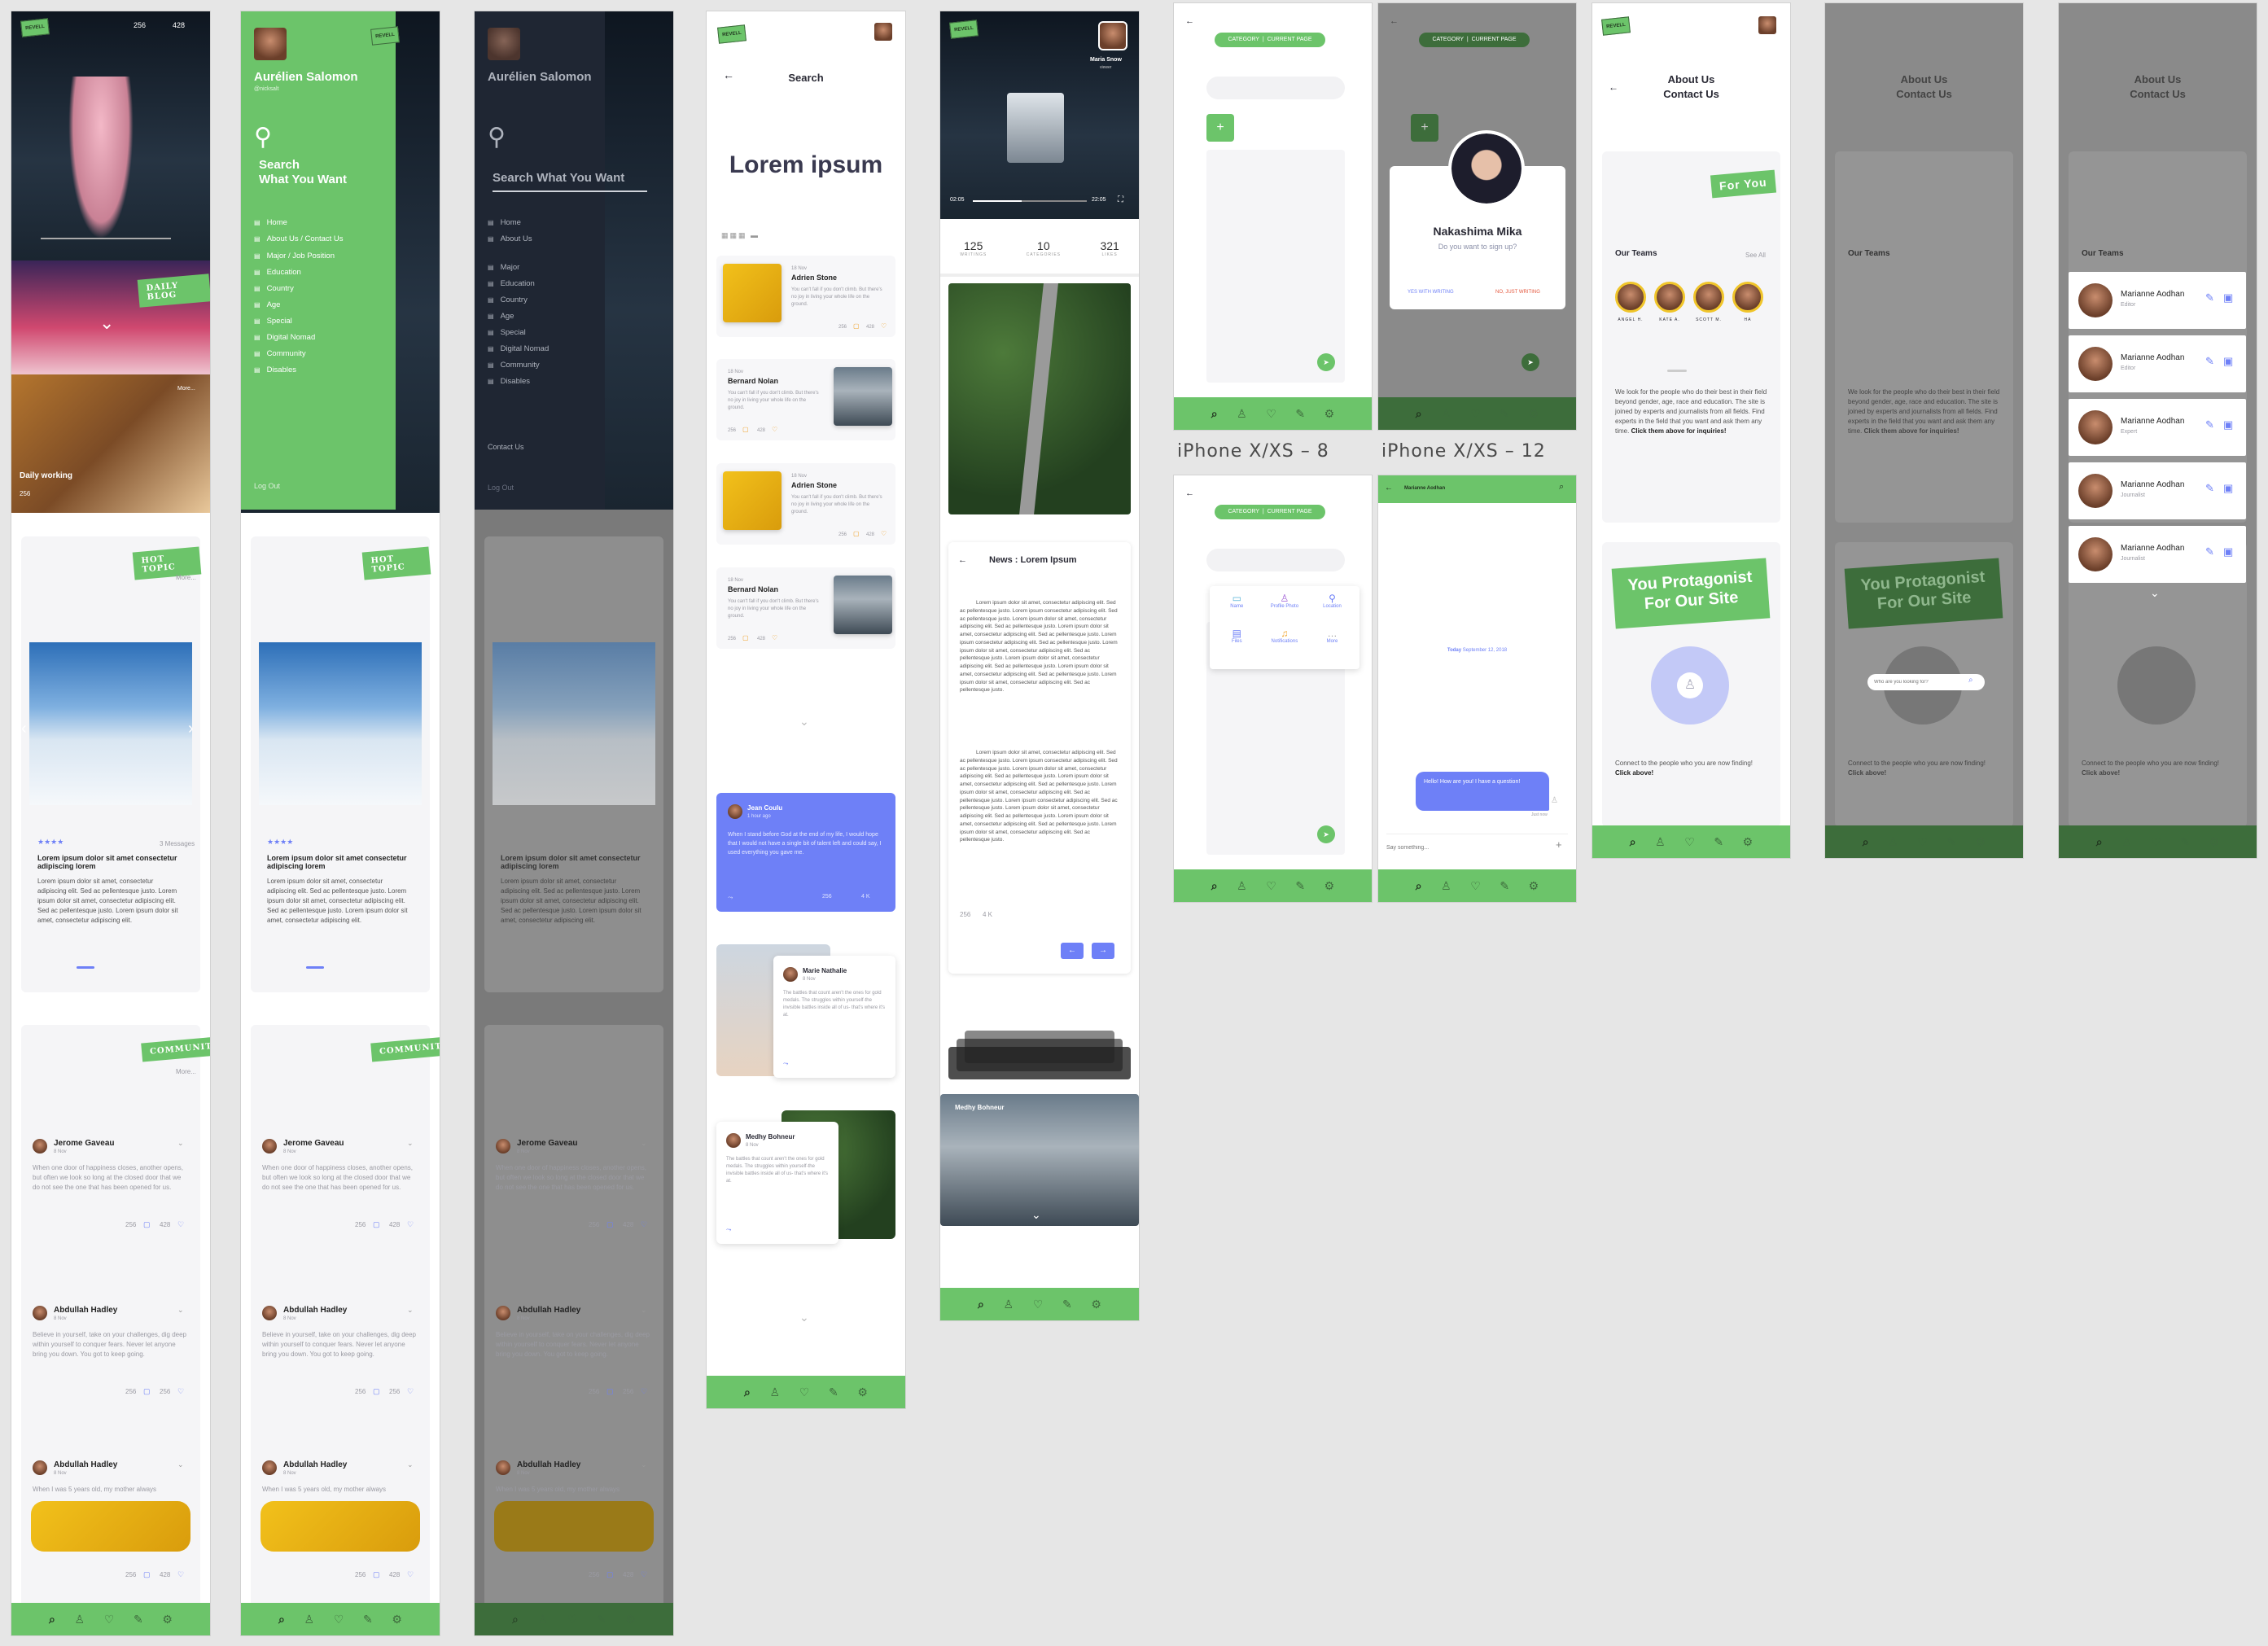 The height and width of the screenshot is (1646, 2268). Describe the element at coordinates (1326, 834) in the screenshot. I see `send-button: ➤` at that location.